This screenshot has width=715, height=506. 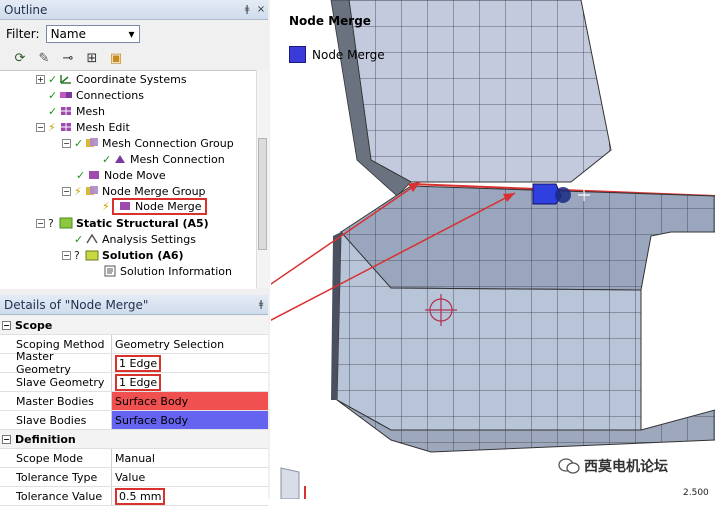 What do you see at coordinates (65, 79) in the screenshot?
I see `axes-icon` at bounding box center [65, 79].